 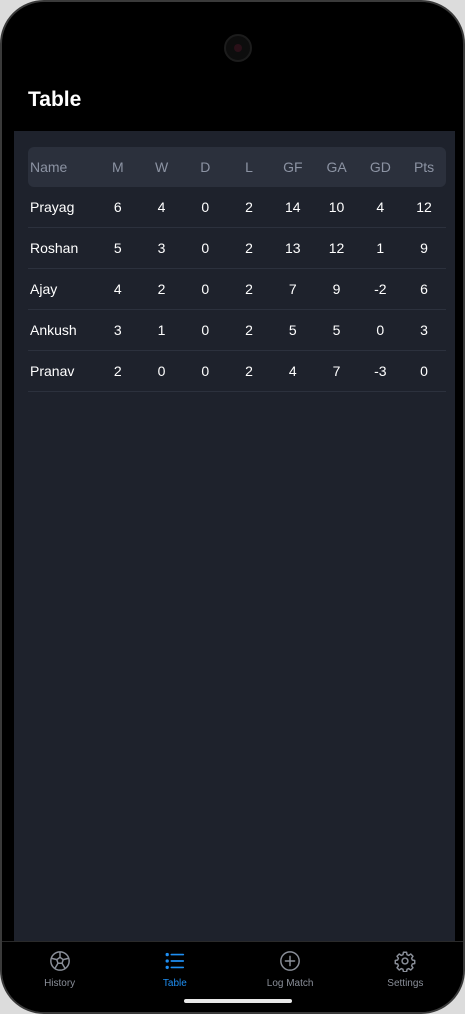 What do you see at coordinates (424, 248) in the screenshot?
I see `cell-points: 9` at bounding box center [424, 248].